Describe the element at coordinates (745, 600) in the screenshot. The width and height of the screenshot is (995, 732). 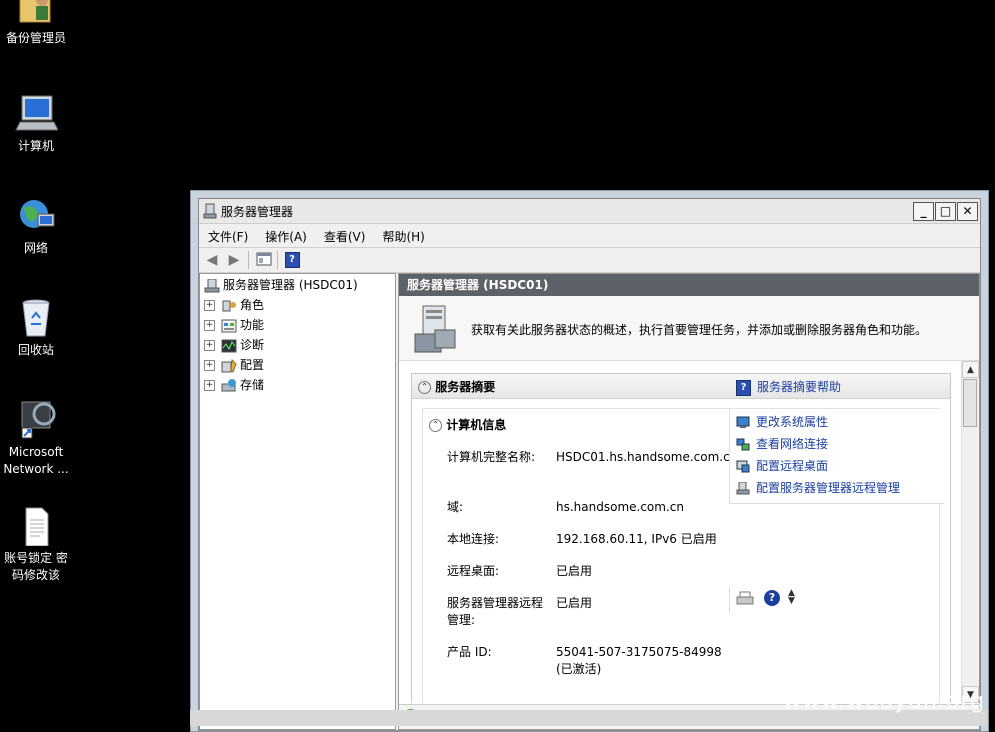
I see `print-icon` at that location.